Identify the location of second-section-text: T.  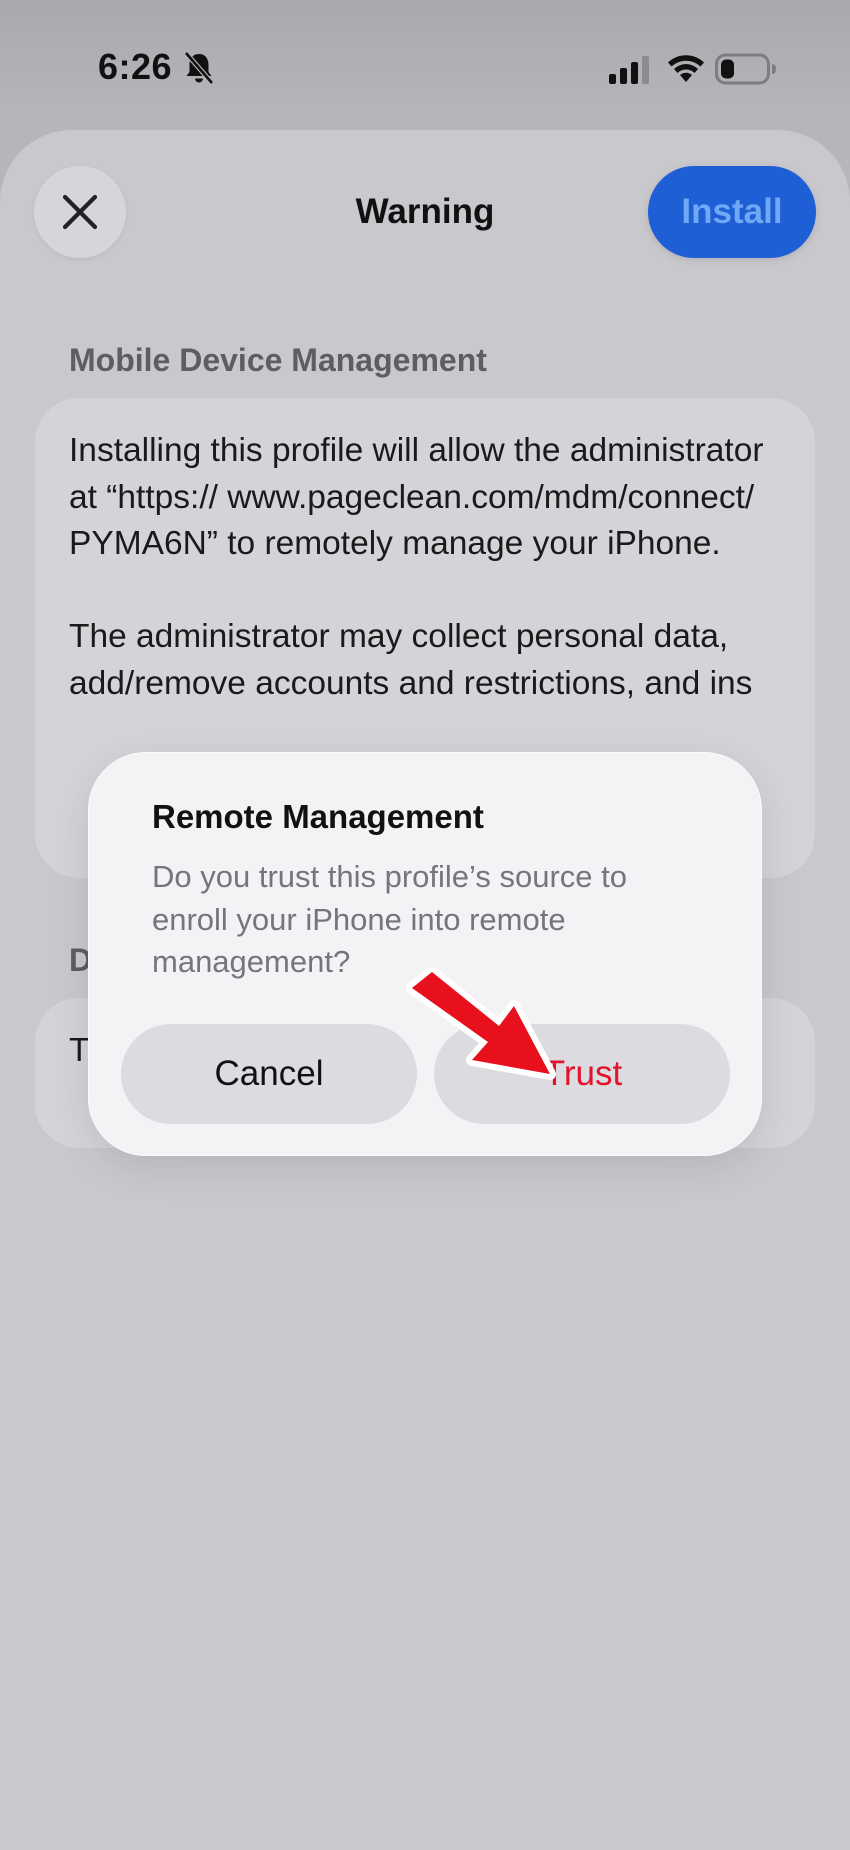
(79, 1050).